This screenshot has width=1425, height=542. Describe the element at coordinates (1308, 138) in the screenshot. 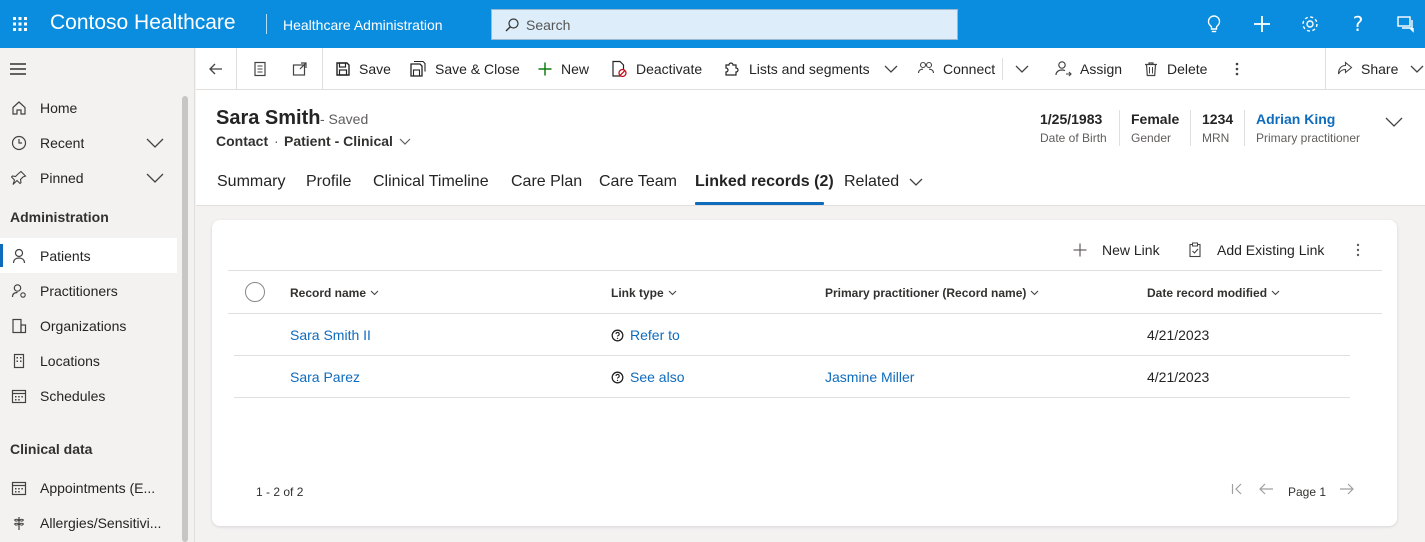

I see `practitioner-label: Primary practitioner` at that location.